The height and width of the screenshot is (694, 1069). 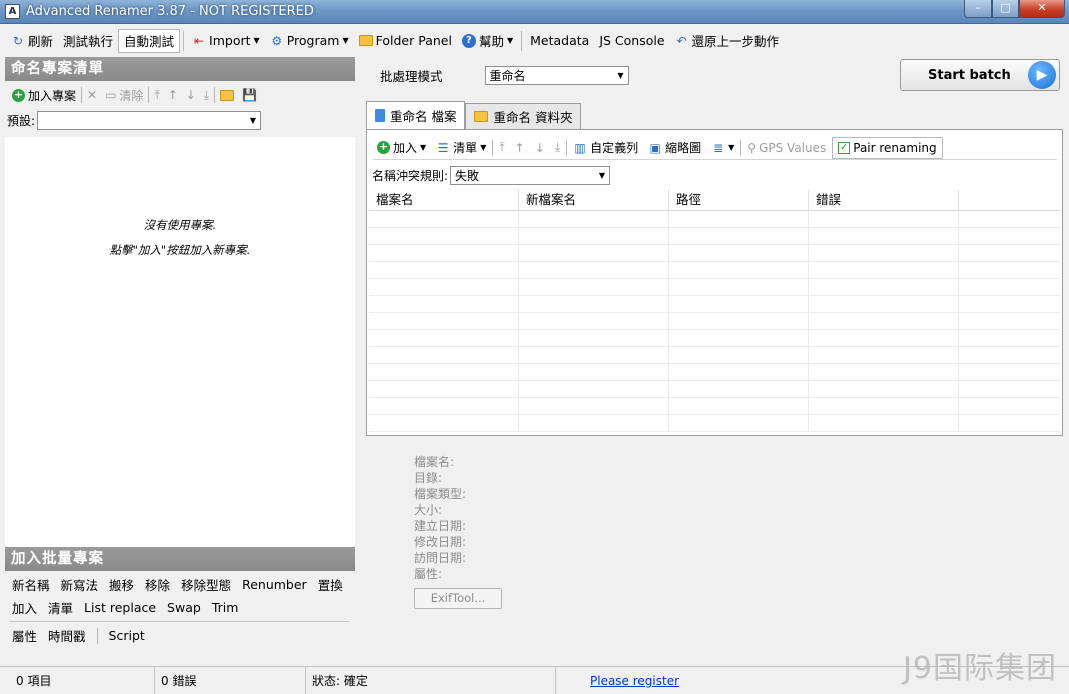 What do you see at coordinates (718, 147) in the screenshot?
I see `details-icon: ≣` at bounding box center [718, 147].